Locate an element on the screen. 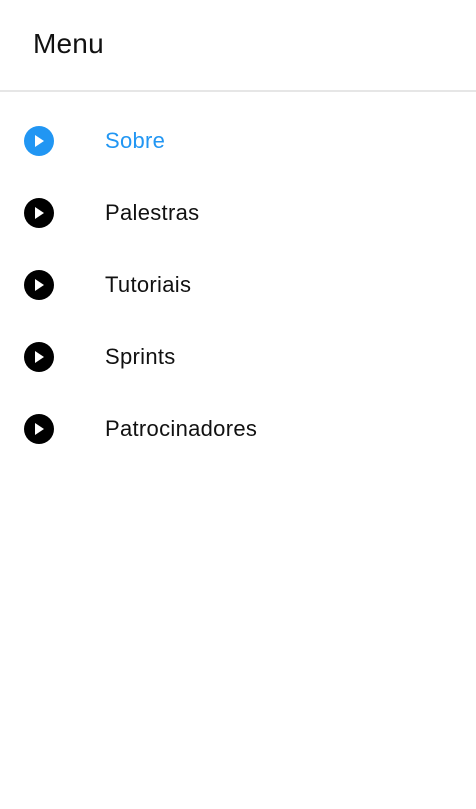  menu-item-label: Tutoriais is located at coordinates (148, 284).